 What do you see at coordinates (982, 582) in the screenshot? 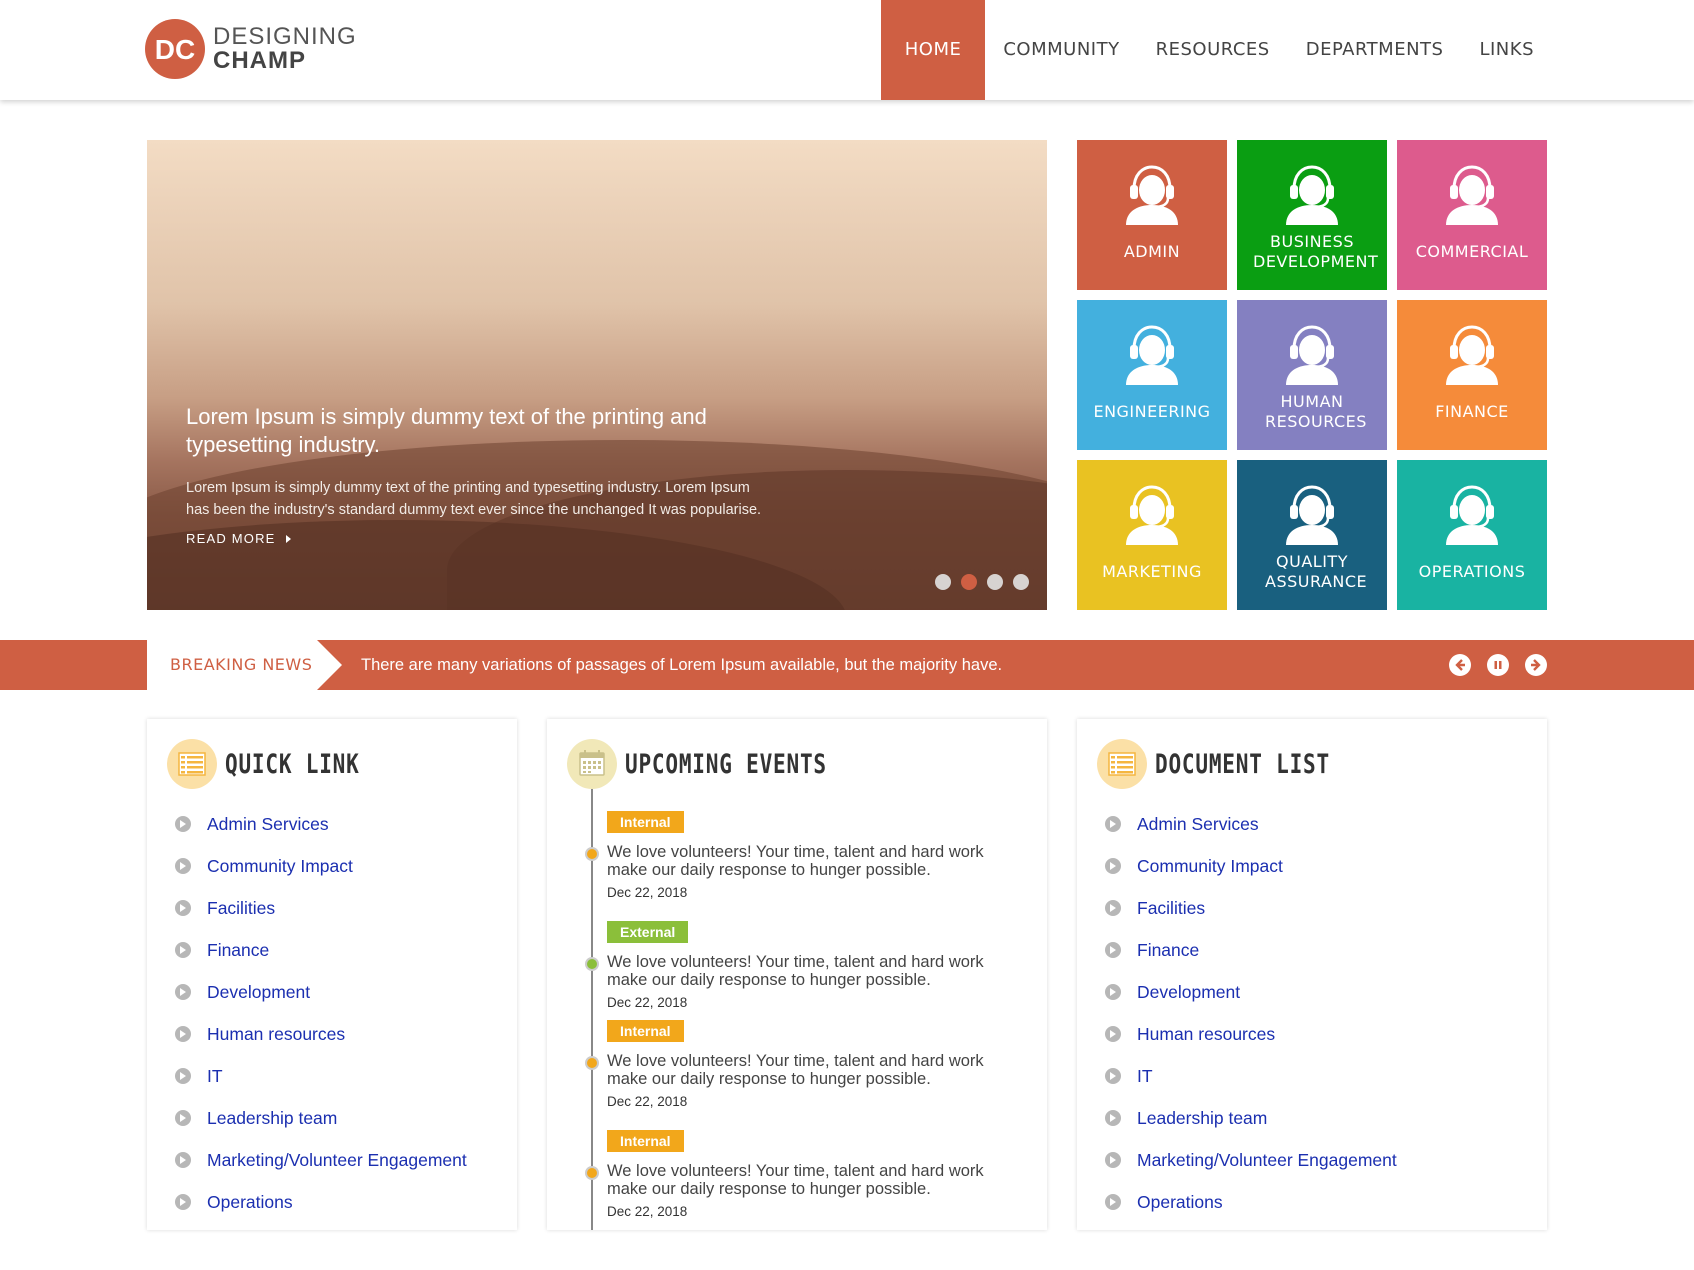
I see `slider-dots` at bounding box center [982, 582].